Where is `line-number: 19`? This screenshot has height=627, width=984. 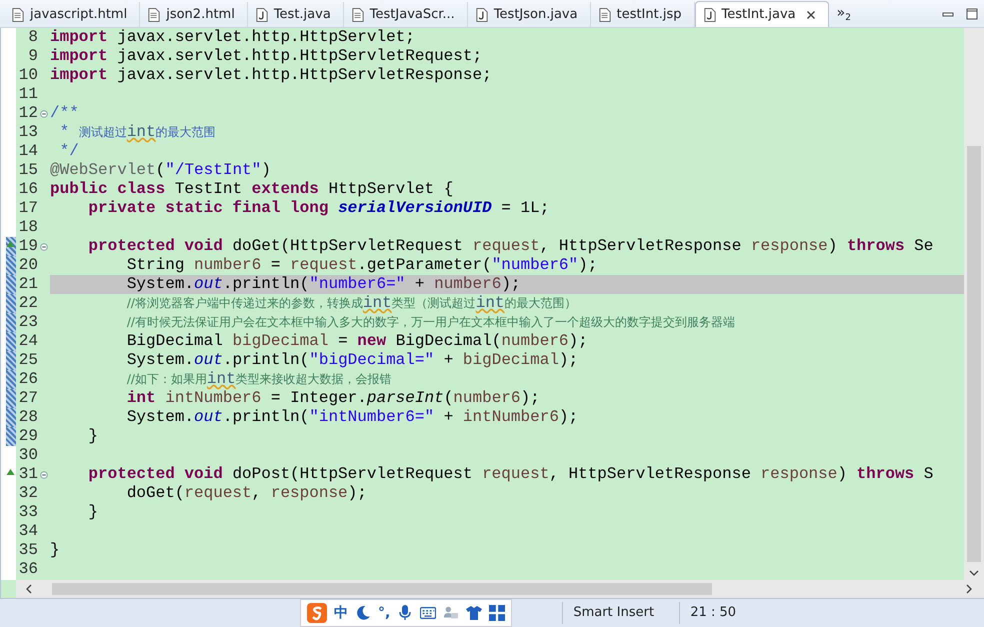
line-number: 19 is located at coordinates (28, 246).